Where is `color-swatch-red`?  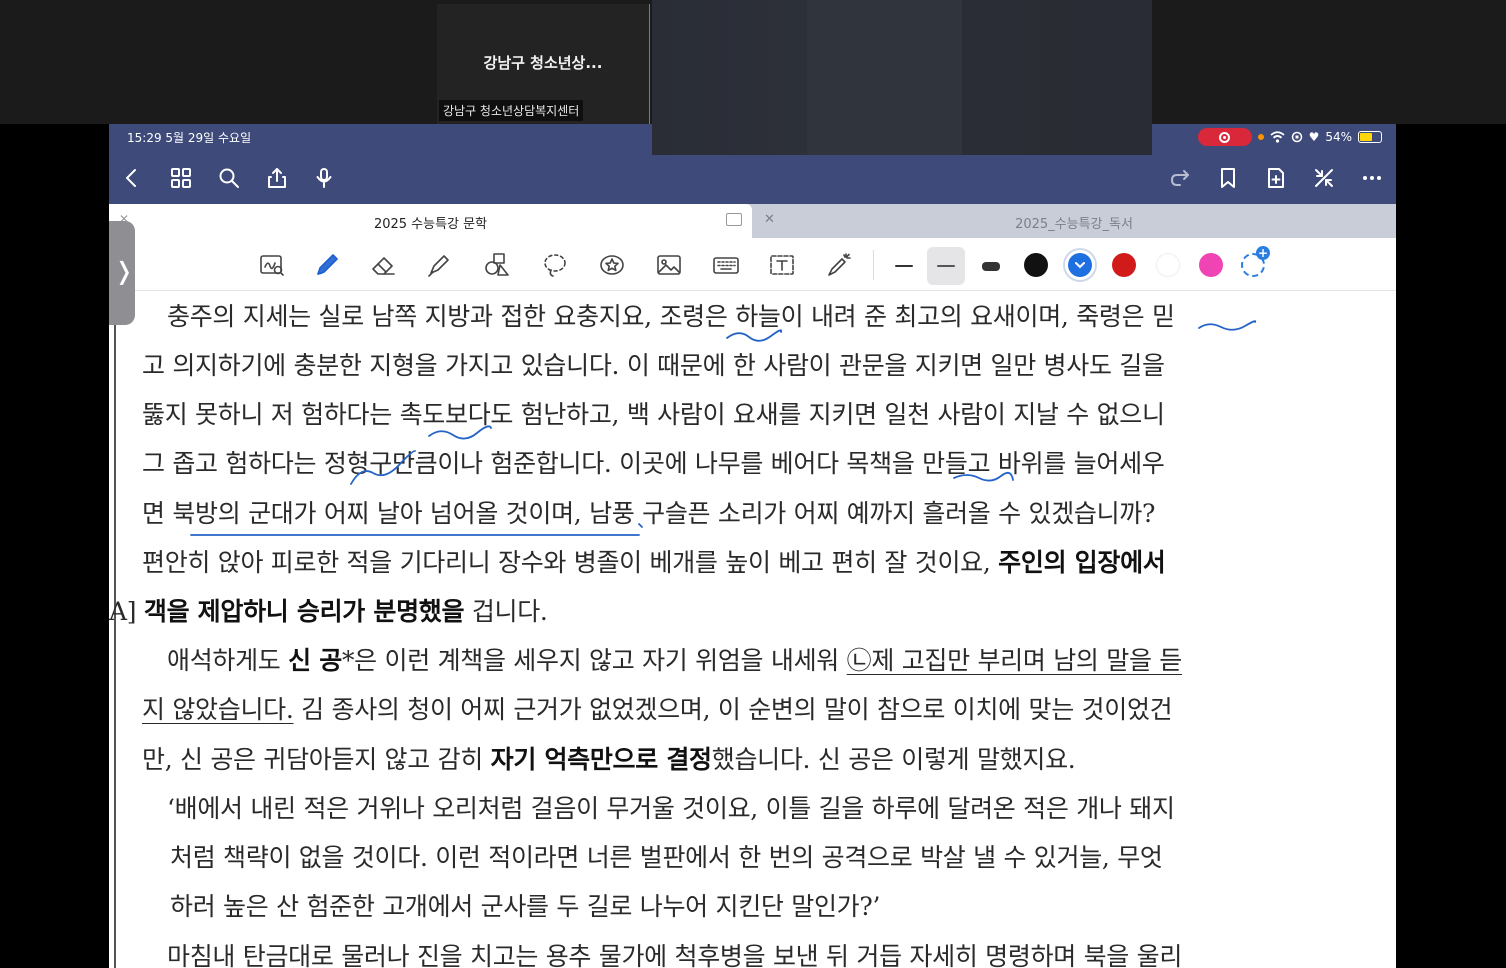 color-swatch-red is located at coordinates (1124, 265).